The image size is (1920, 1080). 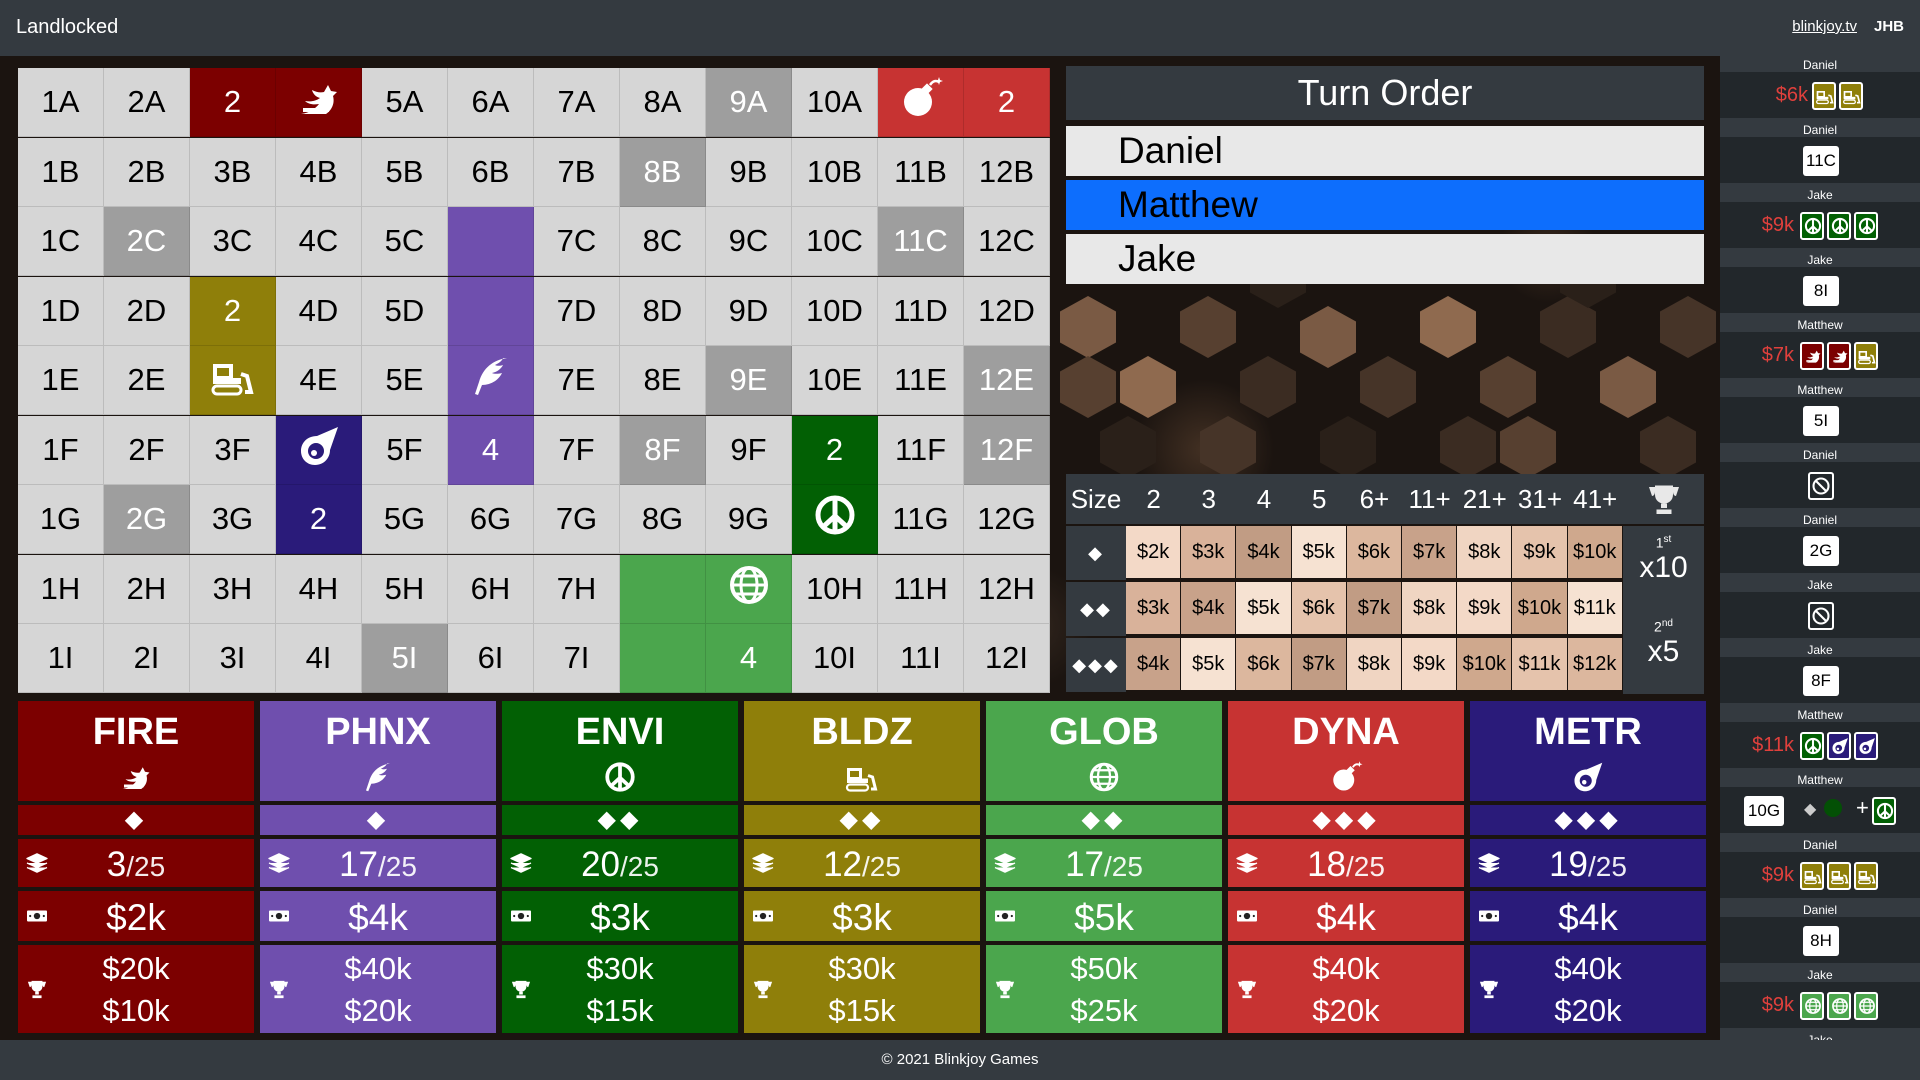 What do you see at coordinates (1007, 450) in the screenshot?
I see `board-cell: 12F` at bounding box center [1007, 450].